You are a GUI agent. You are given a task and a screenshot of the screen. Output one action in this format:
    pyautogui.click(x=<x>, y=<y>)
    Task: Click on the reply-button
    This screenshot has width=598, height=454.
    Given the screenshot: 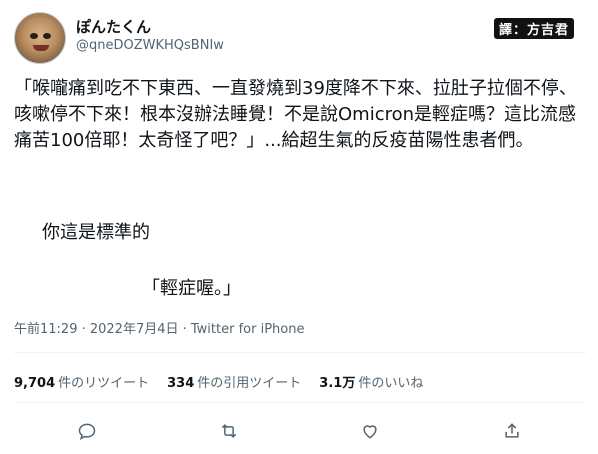 What is the action you would take?
    pyautogui.click(x=87, y=431)
    